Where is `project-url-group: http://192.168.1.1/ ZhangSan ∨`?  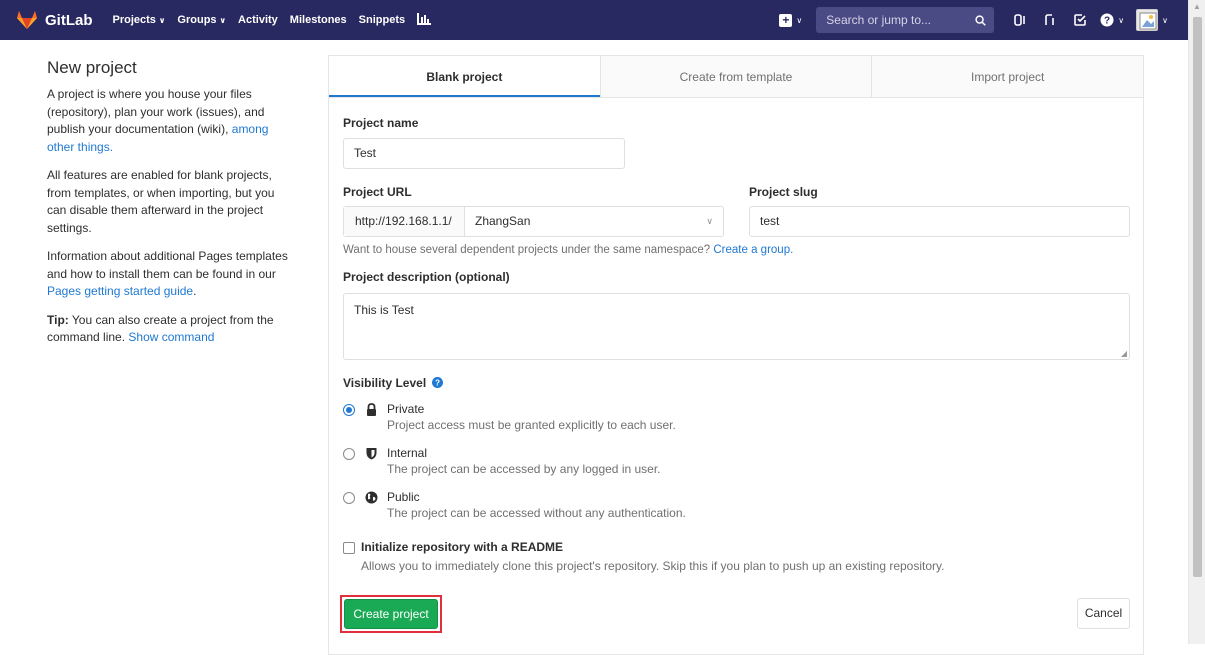
project-url-group: http://192.168.1.1/ ZhangSan ∨ is located at coordinates (533, 221).